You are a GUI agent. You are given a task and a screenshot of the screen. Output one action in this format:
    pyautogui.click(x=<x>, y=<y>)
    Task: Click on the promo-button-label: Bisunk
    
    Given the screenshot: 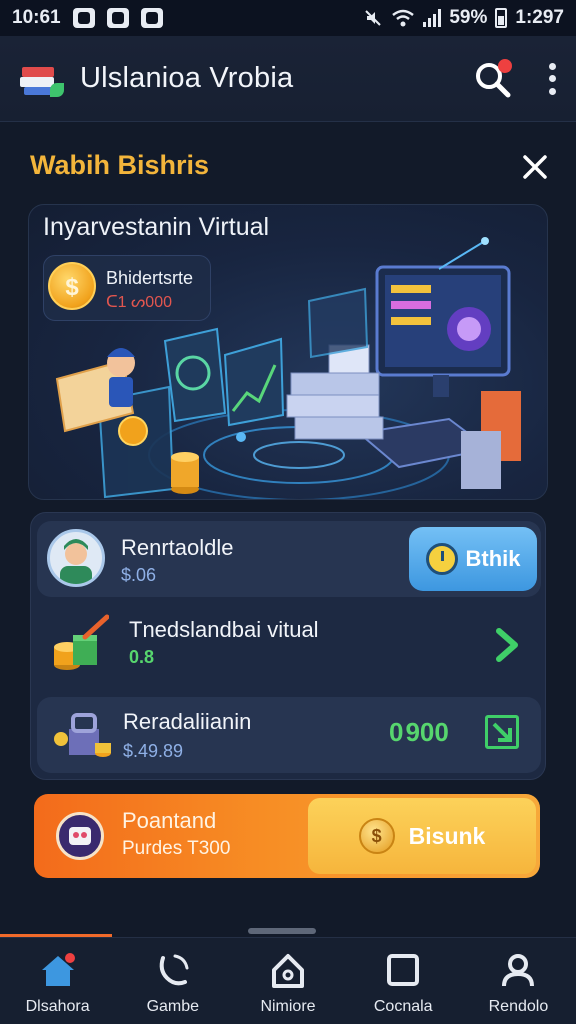 What is the action you would take?
    pyautogui.click(x=447, y=835)
    